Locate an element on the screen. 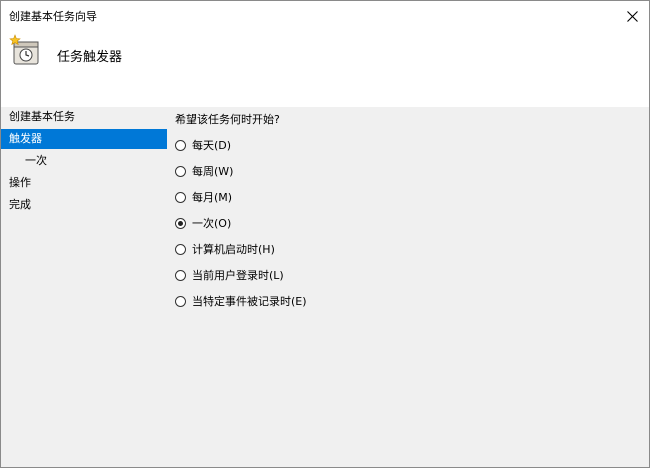 The height and width of the screenshot is (468, 650). close-button is located at coordinates (632, 16).